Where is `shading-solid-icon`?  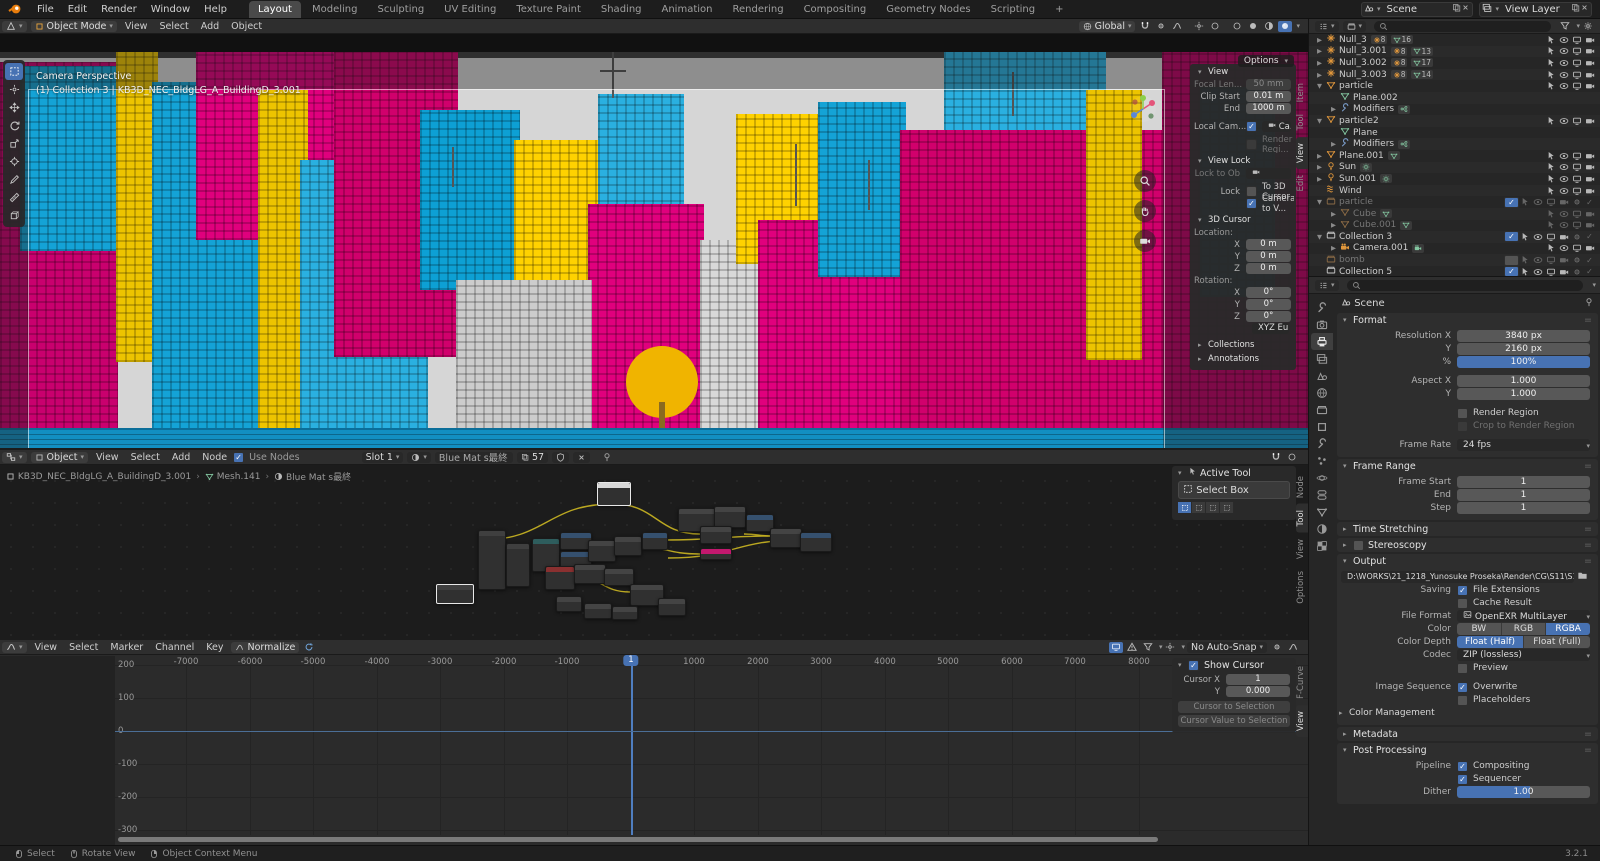
shading-solid-icon is located at coordinates (1253, 26).